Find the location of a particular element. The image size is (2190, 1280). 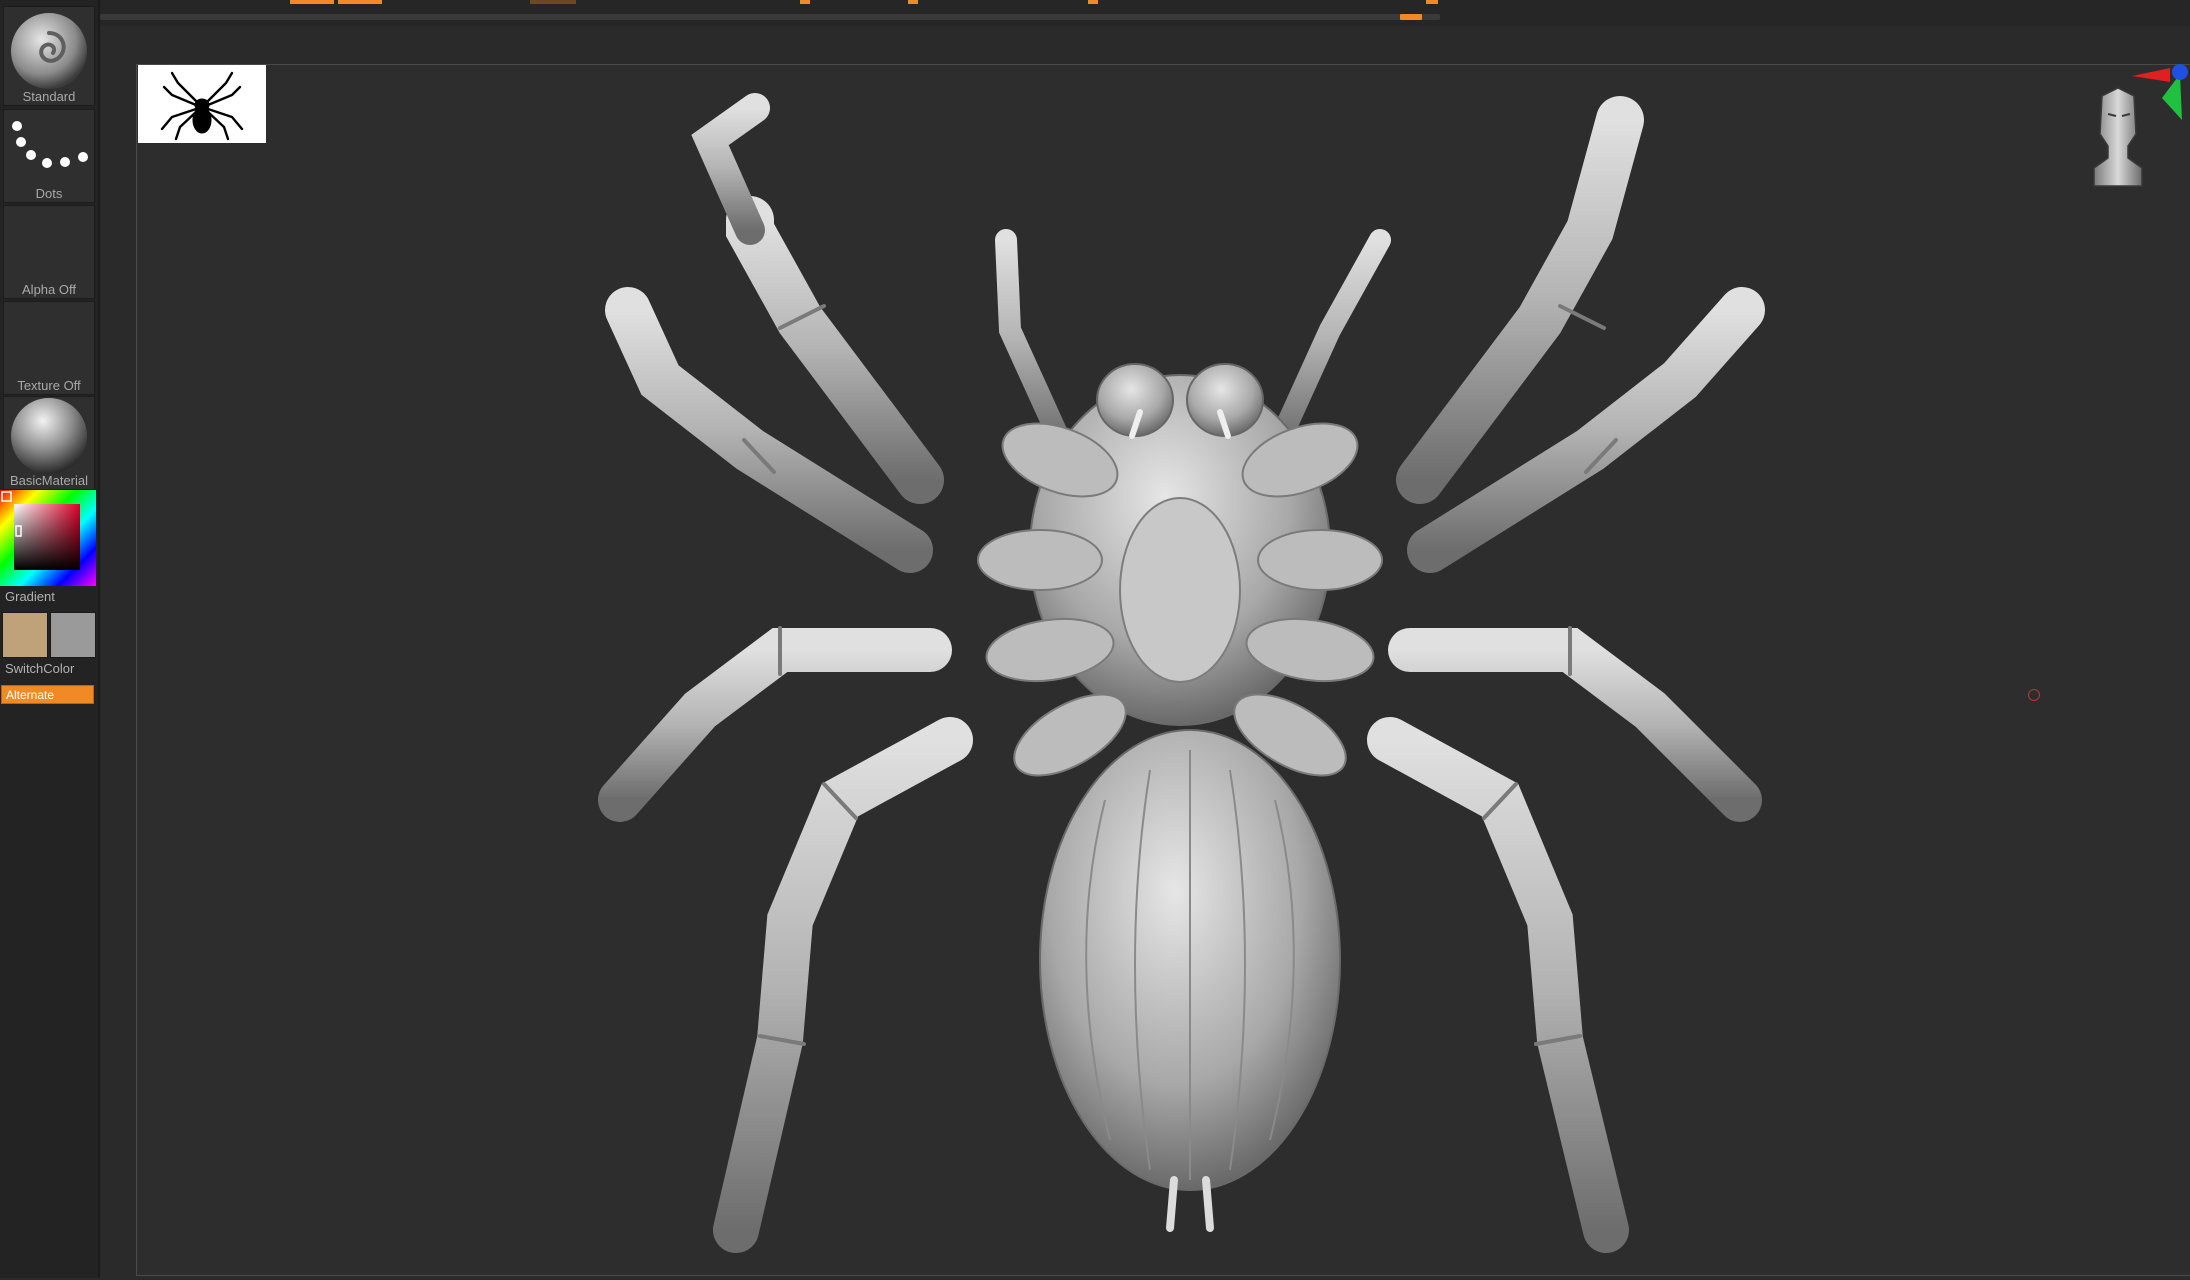

alpha-label: Alpha Off is located at coordinates (49, 289).